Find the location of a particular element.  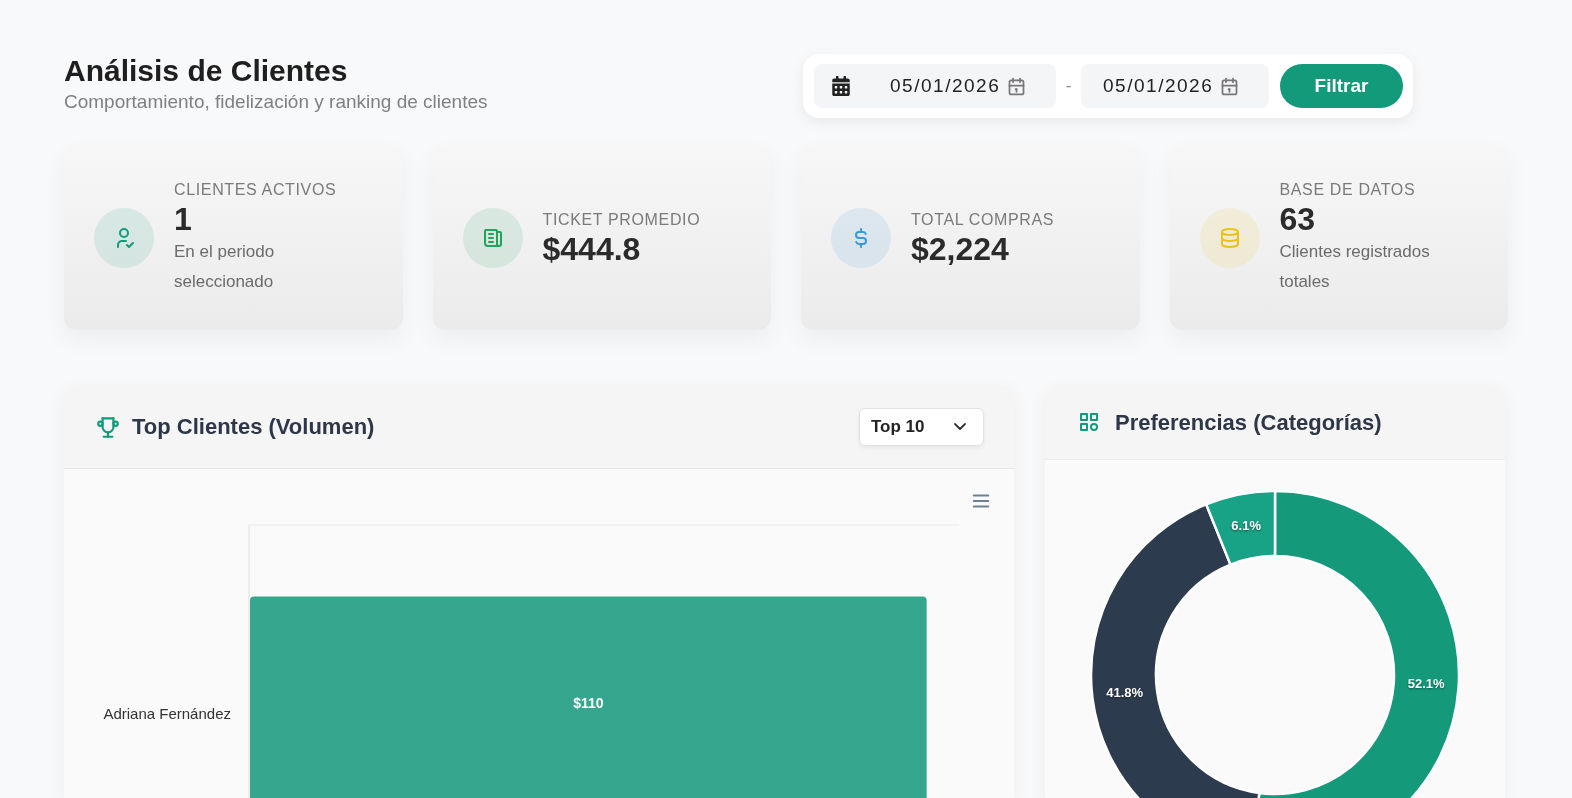

stat-description: Clientes registrados totales is located at coordinates (1355, 266).